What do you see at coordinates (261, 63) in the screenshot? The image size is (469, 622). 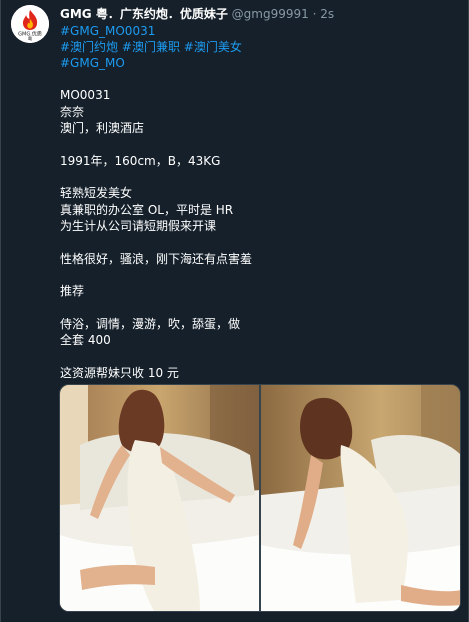 I see `hashtag-line: #GMG_MO` at bounding box center [261, 63].